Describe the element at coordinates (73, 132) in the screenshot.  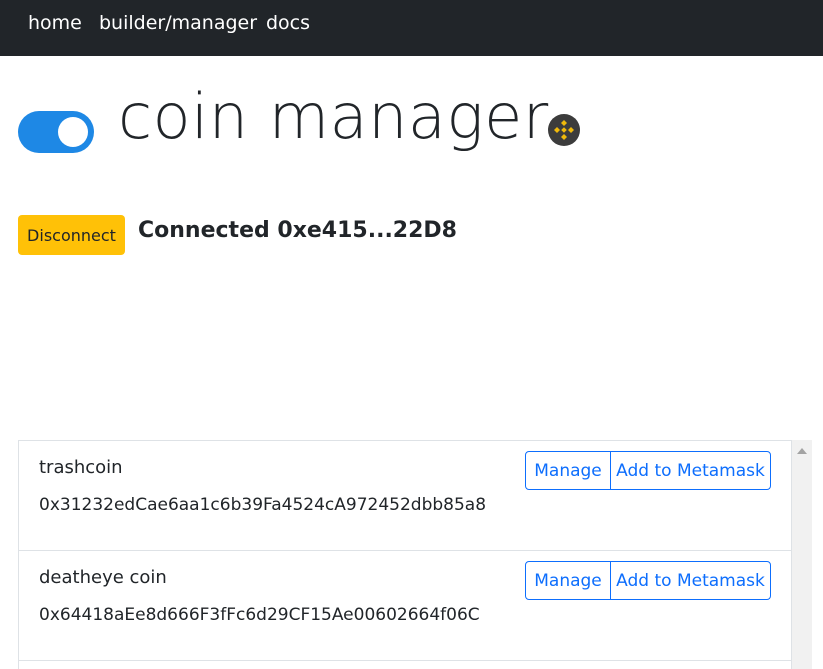
I see `toggle-knob` at that location.